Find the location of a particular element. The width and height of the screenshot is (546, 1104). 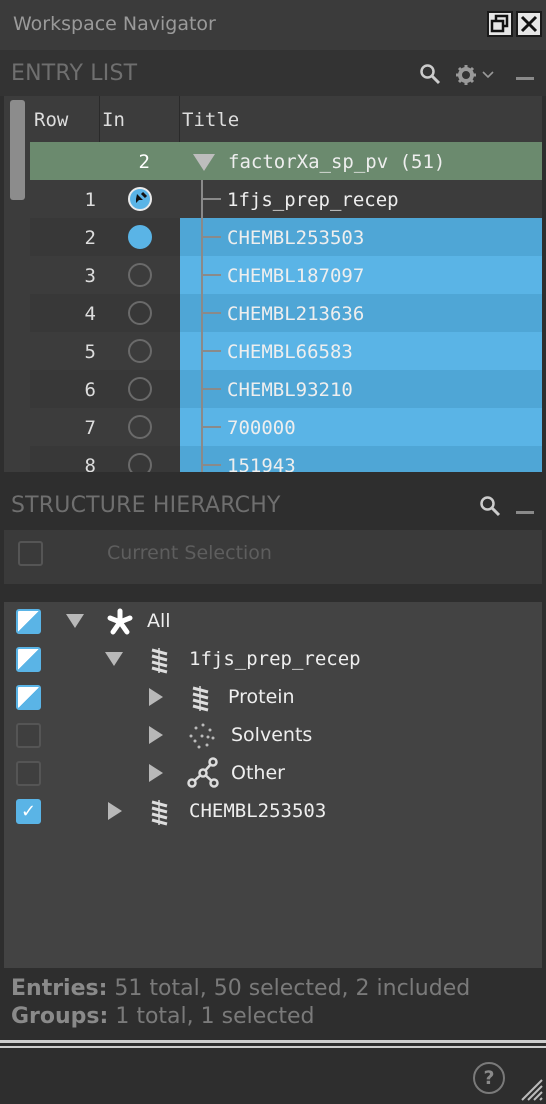

table-row: 7 700000 is located at coordinates (286, 427).